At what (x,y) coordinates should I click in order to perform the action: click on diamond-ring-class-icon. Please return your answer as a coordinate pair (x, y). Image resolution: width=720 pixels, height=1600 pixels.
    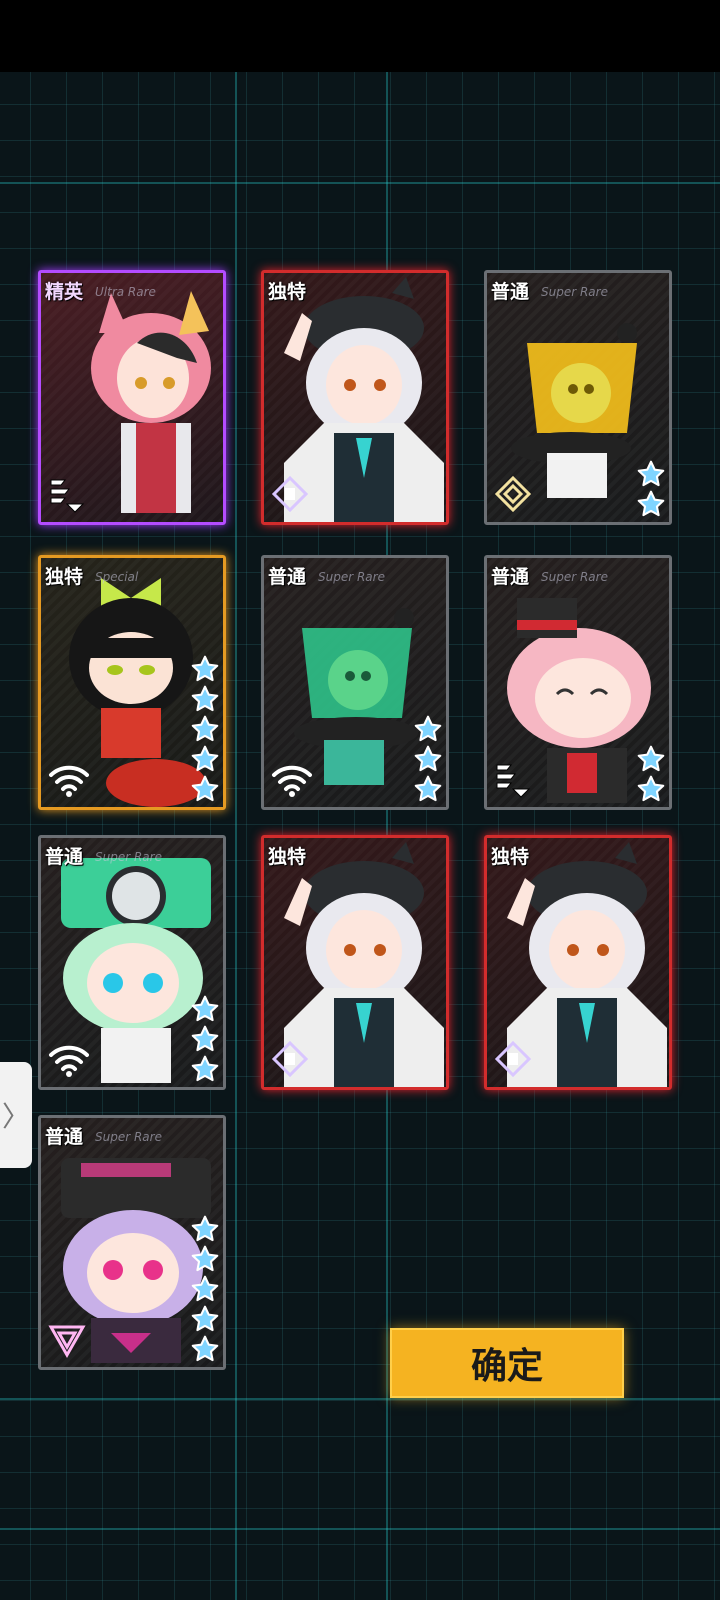
    Looking at the image, I should click on (513, 494).